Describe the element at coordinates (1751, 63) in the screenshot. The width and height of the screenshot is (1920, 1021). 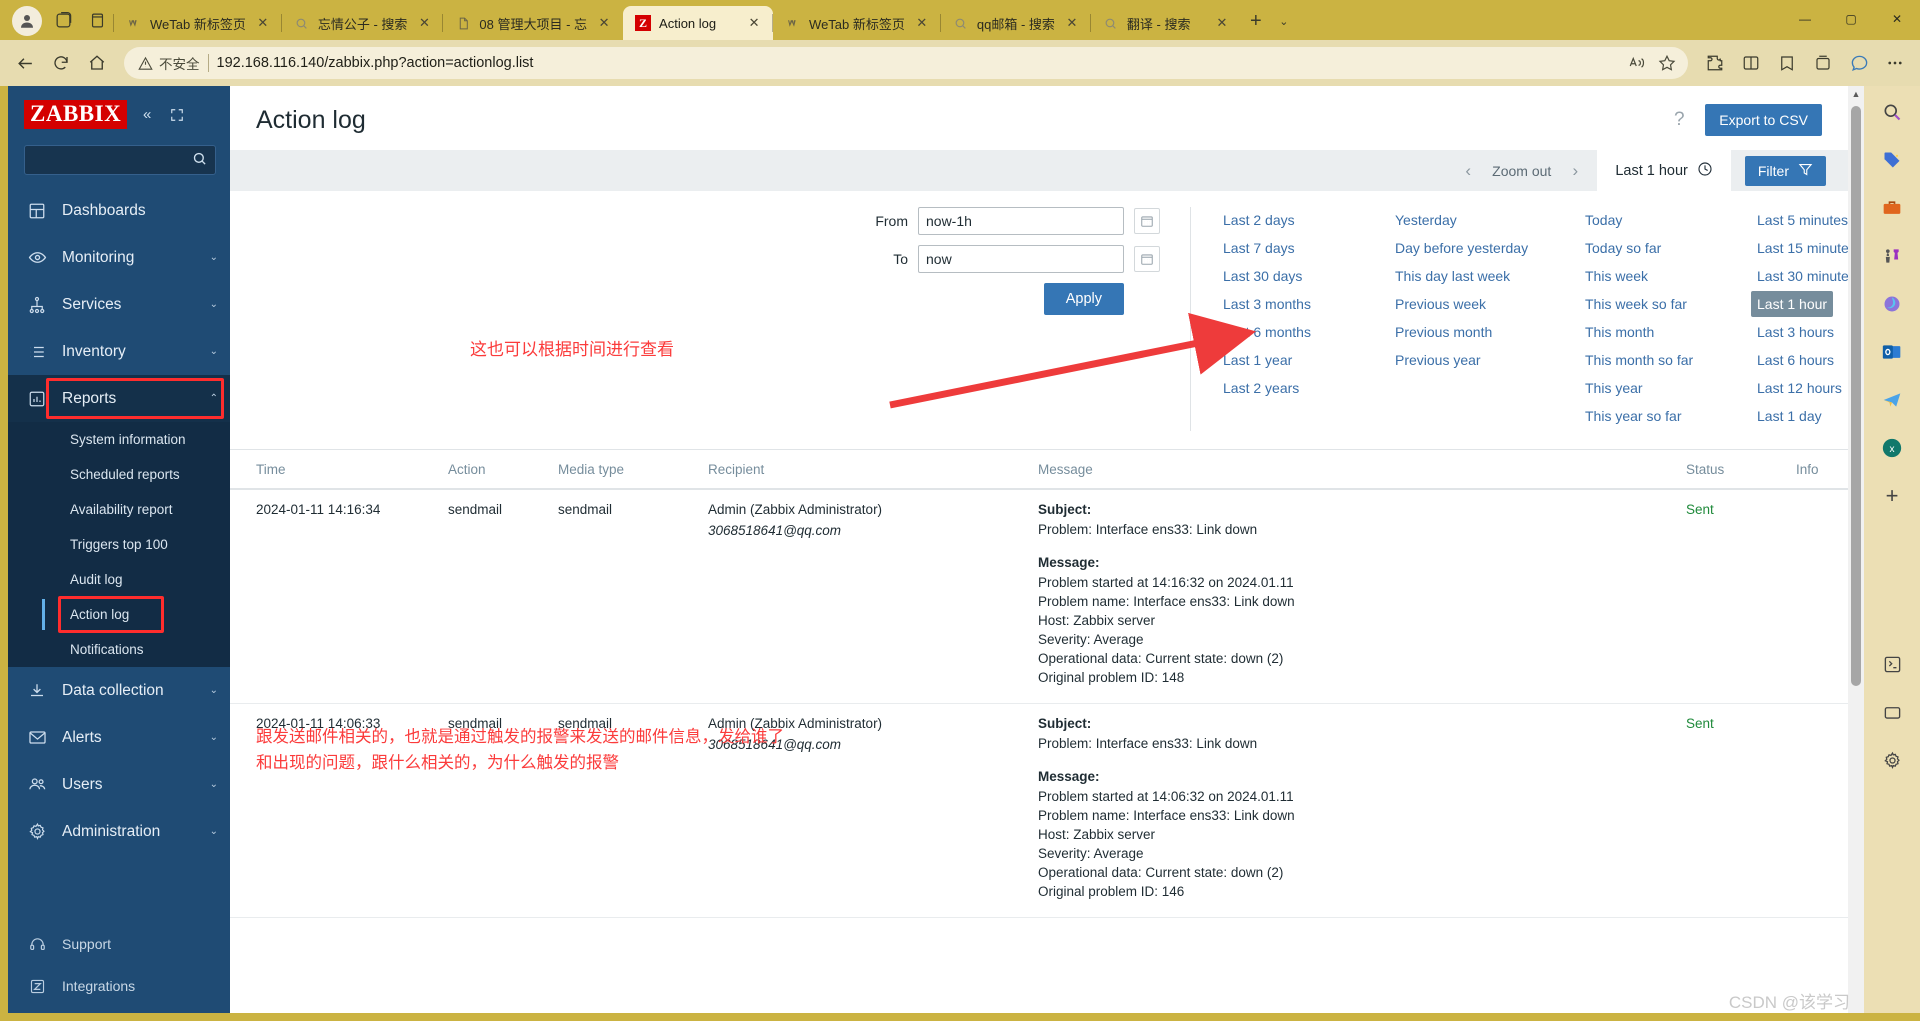
I see `split-screen-icon` at that location.